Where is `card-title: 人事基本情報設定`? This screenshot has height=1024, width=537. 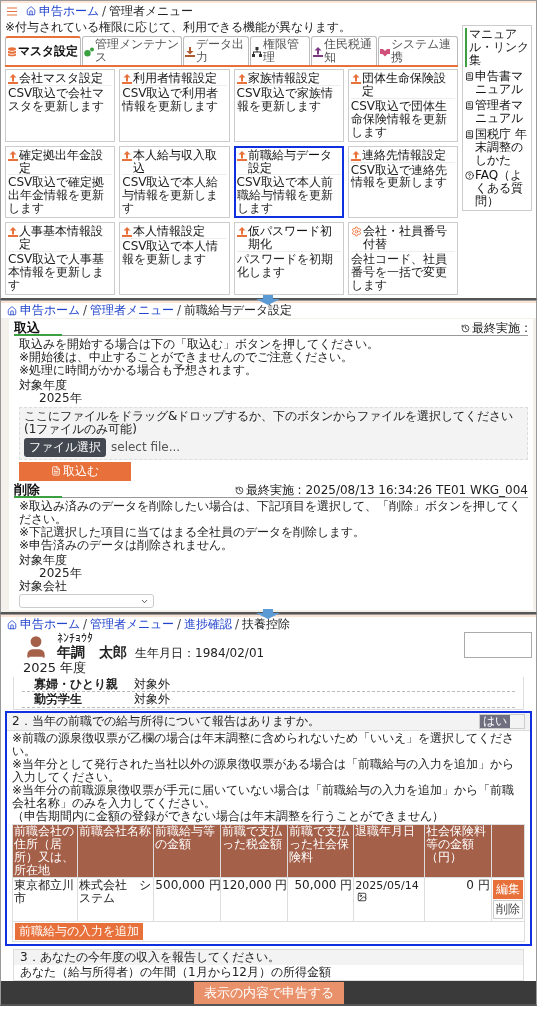 card-title: 人事基本情報設定 is located at coordinates (61, 238).